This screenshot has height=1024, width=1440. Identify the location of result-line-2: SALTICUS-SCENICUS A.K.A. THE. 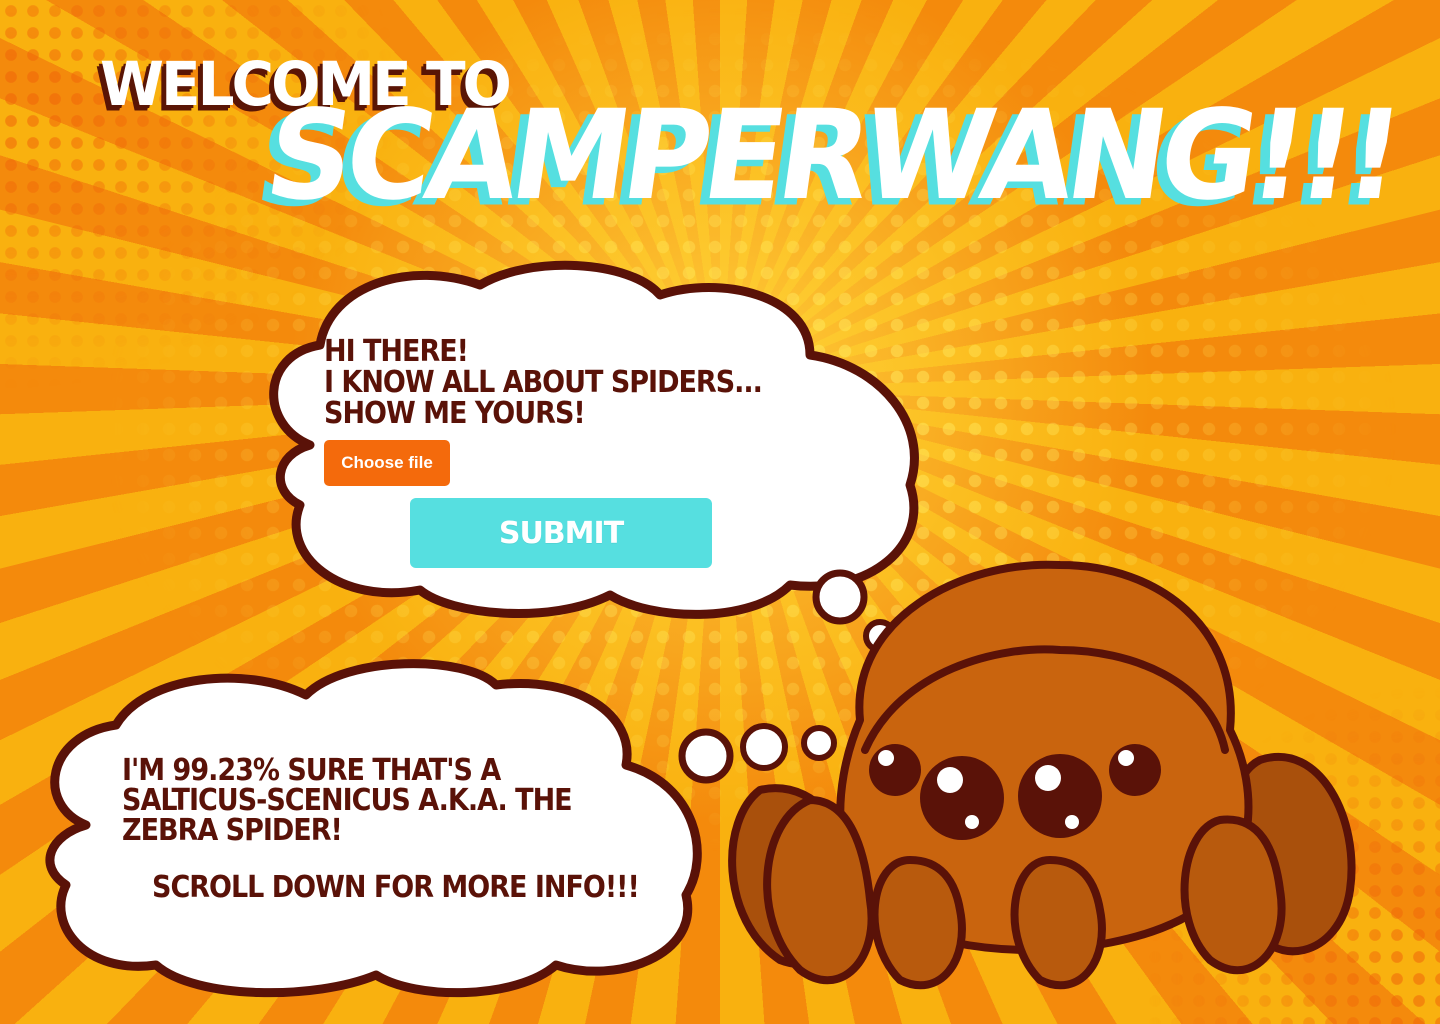
(347, 800).